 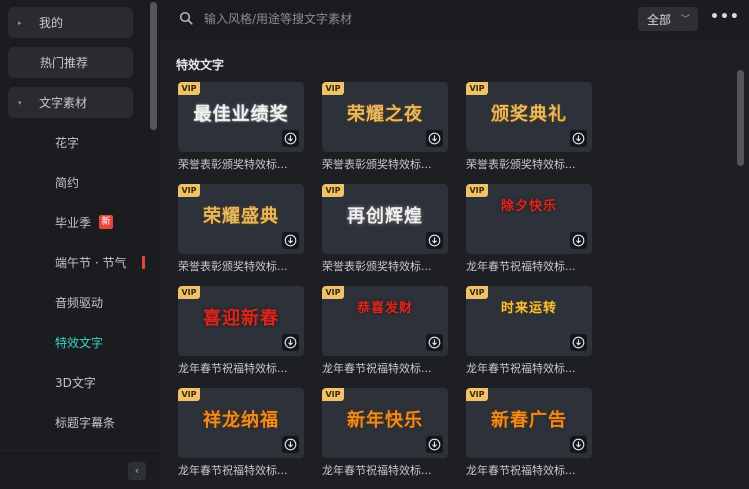 I want to click on asset-preview-text: 恭喜发财, so click(x=384, y=308).